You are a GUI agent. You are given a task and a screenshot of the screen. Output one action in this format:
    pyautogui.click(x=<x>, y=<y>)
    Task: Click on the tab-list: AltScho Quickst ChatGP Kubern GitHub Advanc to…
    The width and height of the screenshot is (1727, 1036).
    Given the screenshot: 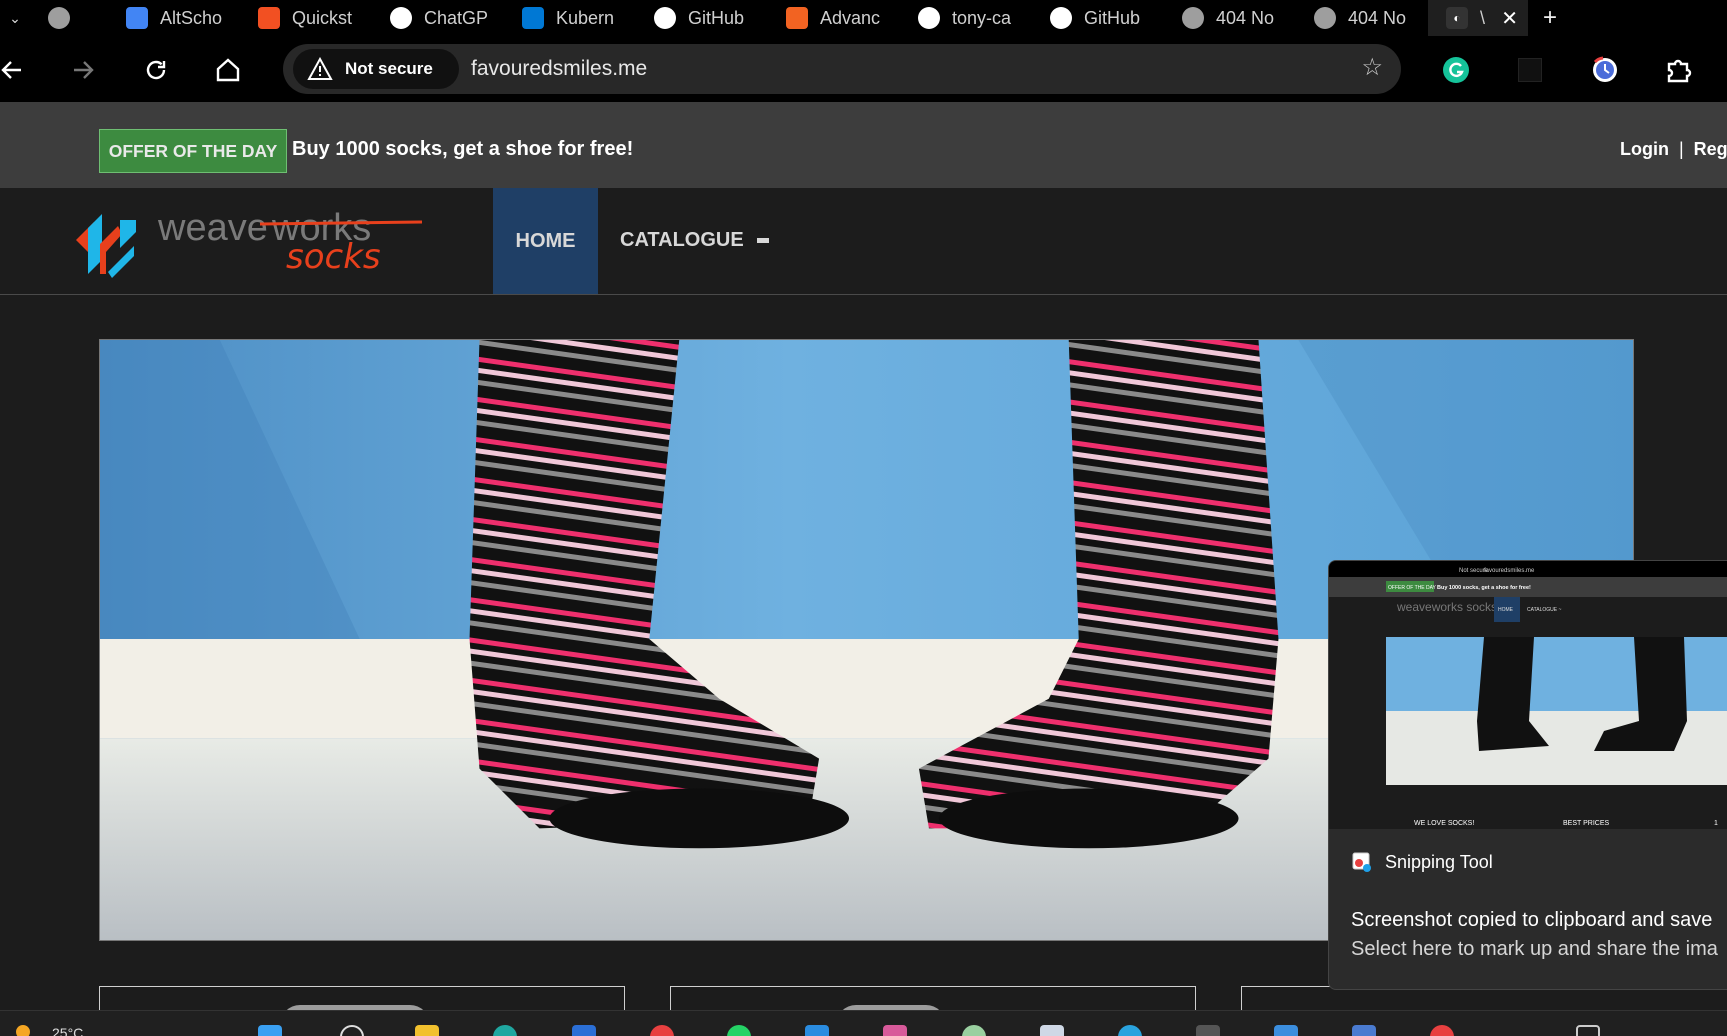 What is the action you would take?
    pyautogui.click(x=729, y=18)
    